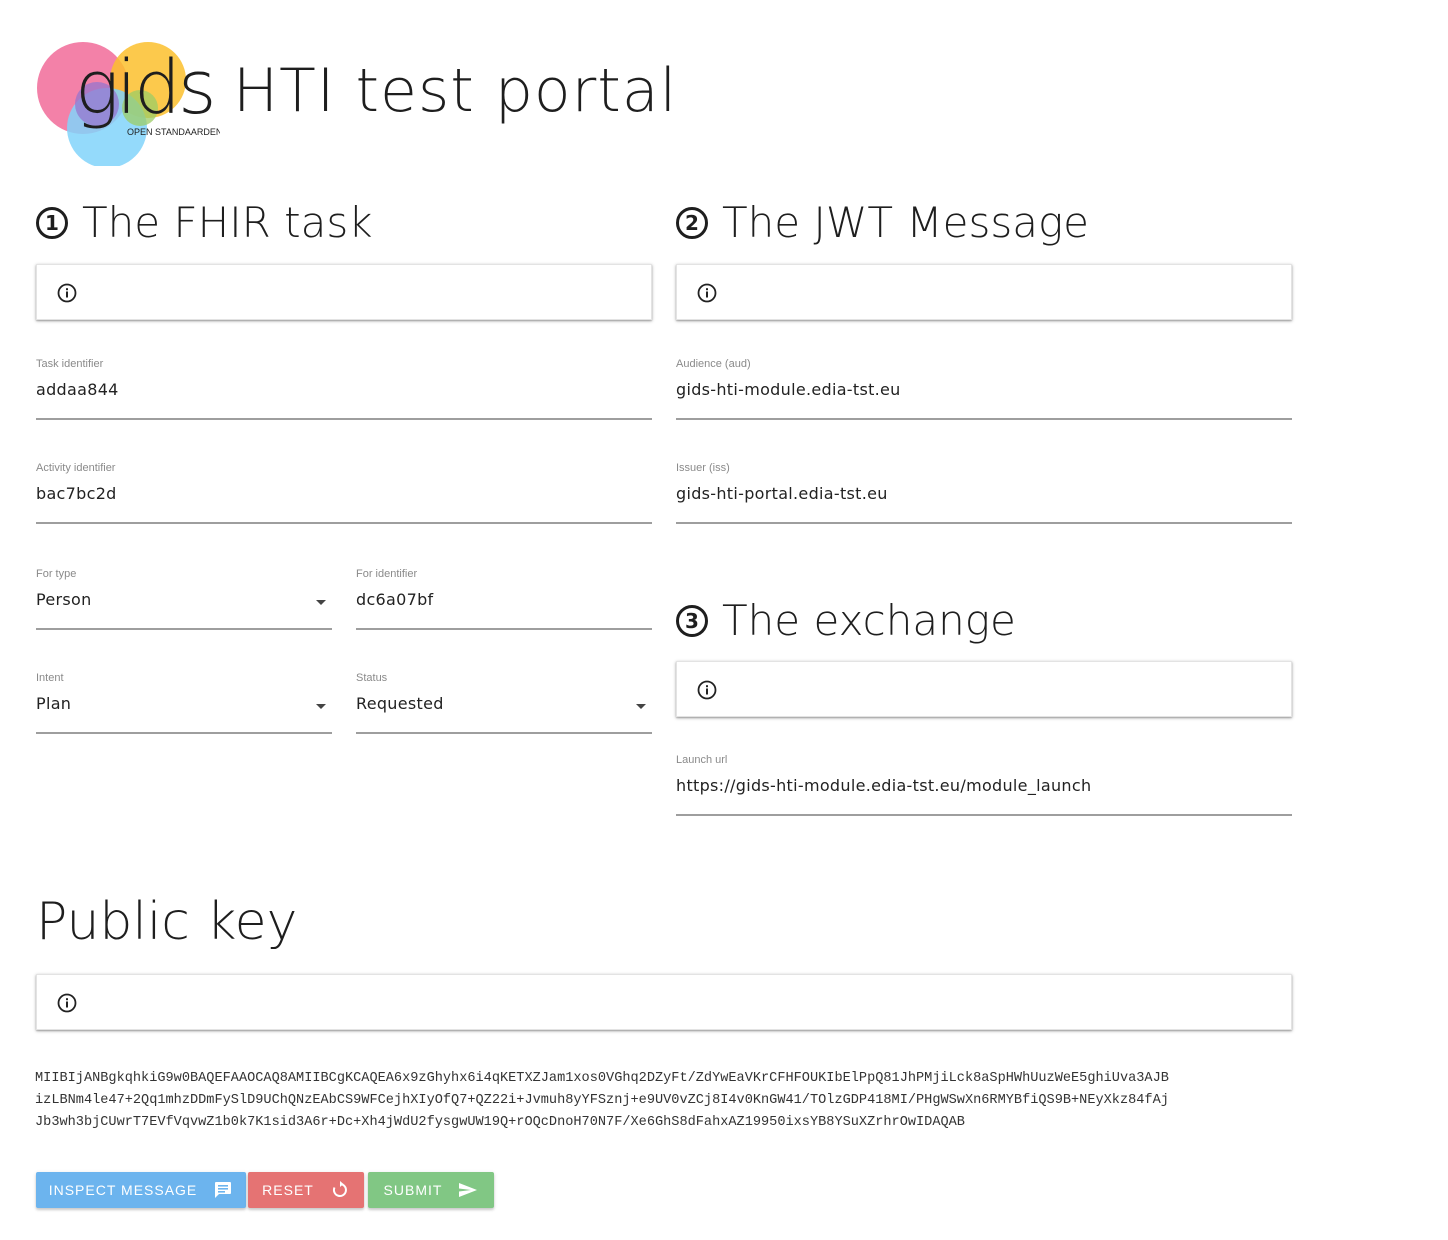 This screenshot has height=1240, width=1448. Describe the element at coordinates (702, 760) in the screenshot. I see `launch-url-label: Launch url` at that location.